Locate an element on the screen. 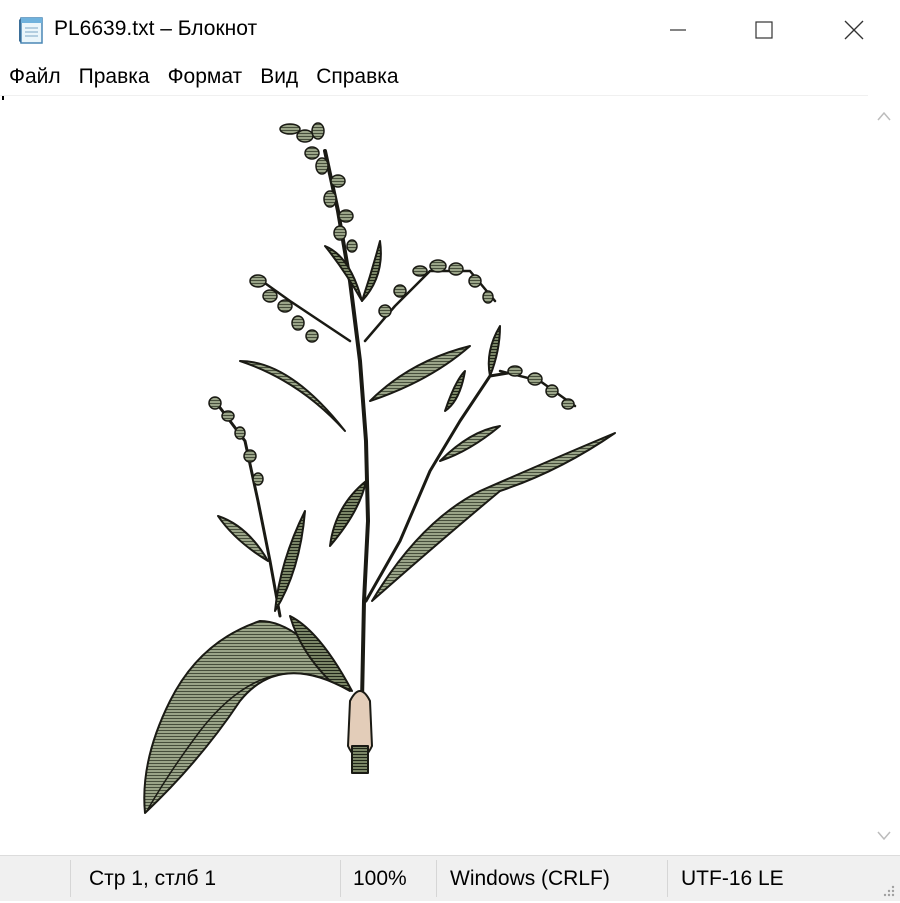  title-bar: PL6639.txt – Блокнот is located at coordinates (450, 30).